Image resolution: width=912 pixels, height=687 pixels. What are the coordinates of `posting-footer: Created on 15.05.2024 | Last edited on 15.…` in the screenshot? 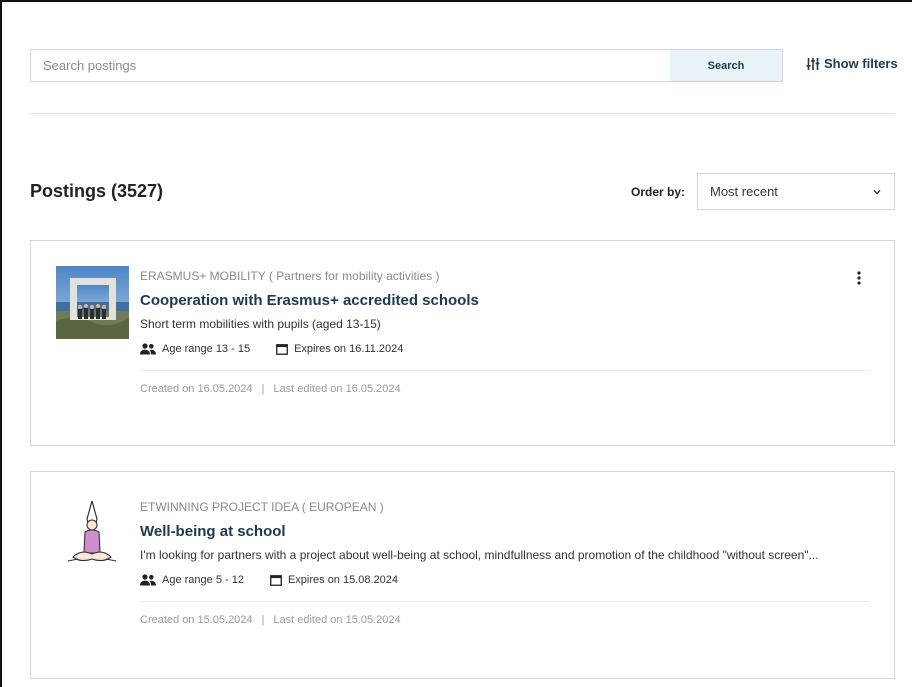 It's located at (504, 620).